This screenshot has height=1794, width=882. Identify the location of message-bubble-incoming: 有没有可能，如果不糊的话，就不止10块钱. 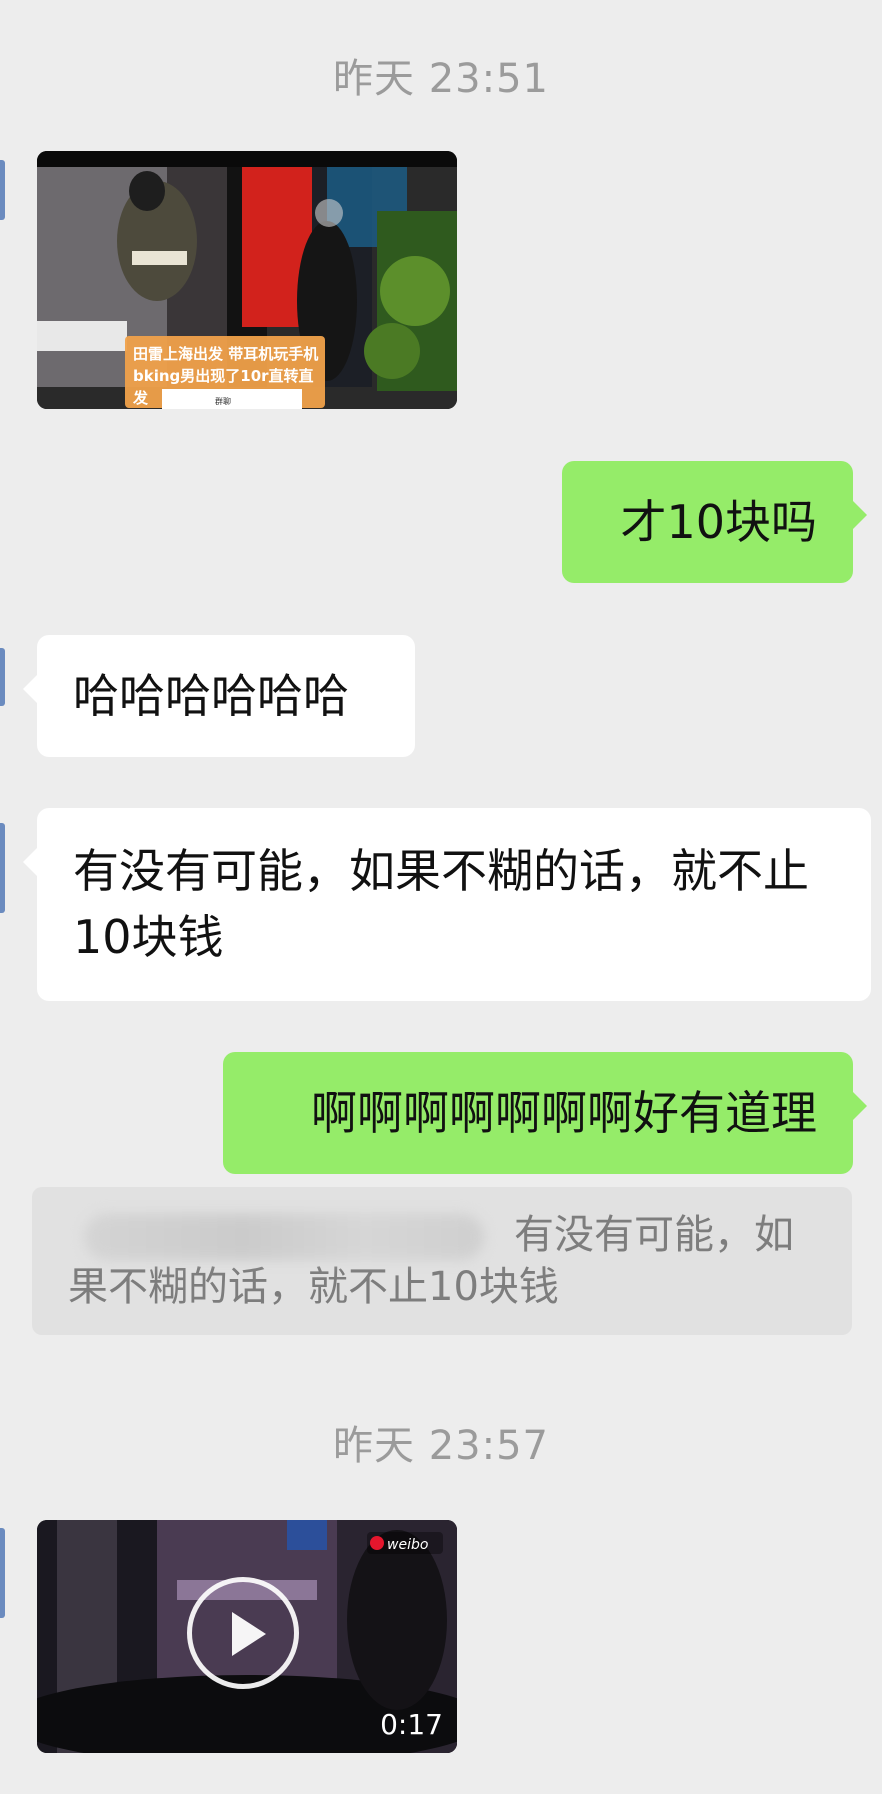
(447, 904).